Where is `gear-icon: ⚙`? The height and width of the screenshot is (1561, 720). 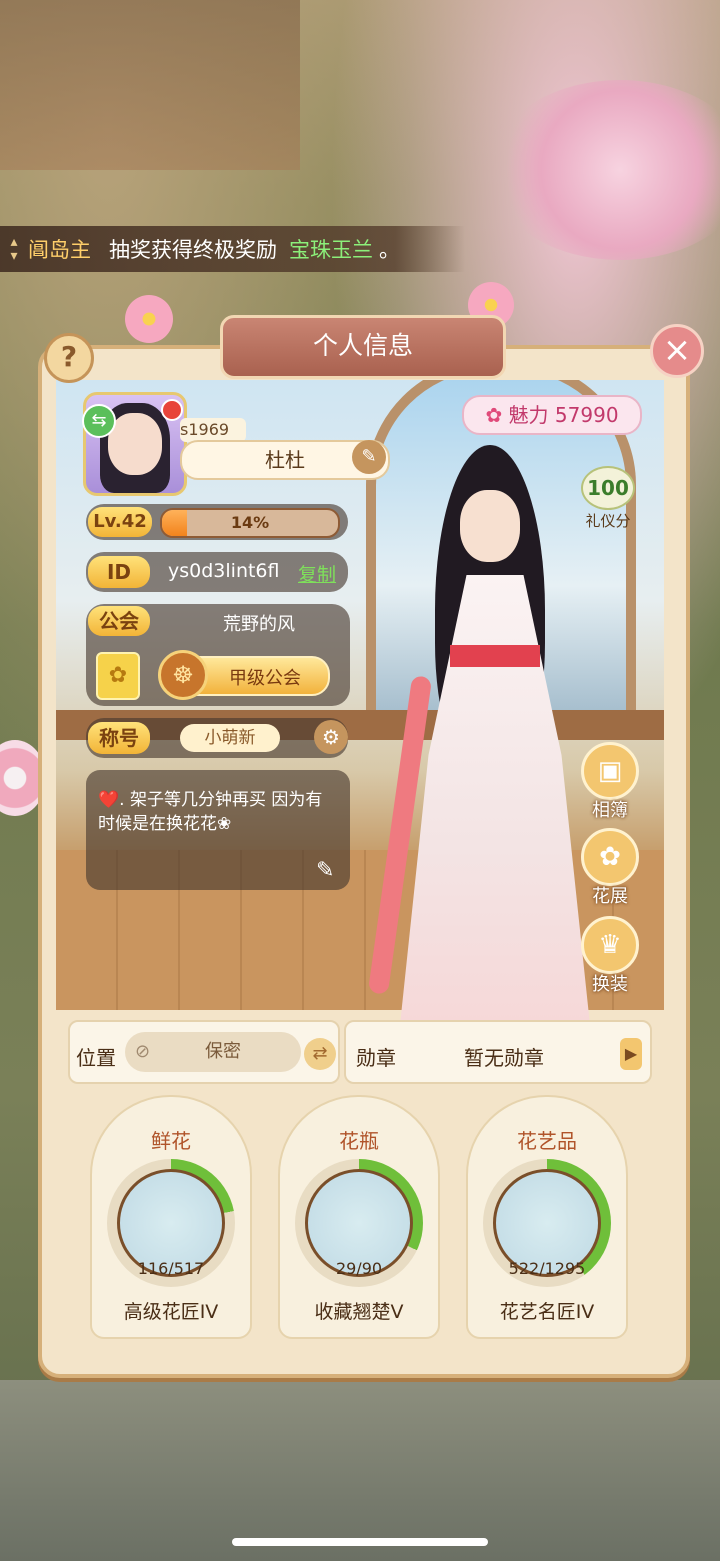
gear-icon: ⚙ is located at coordinates (331, 737).